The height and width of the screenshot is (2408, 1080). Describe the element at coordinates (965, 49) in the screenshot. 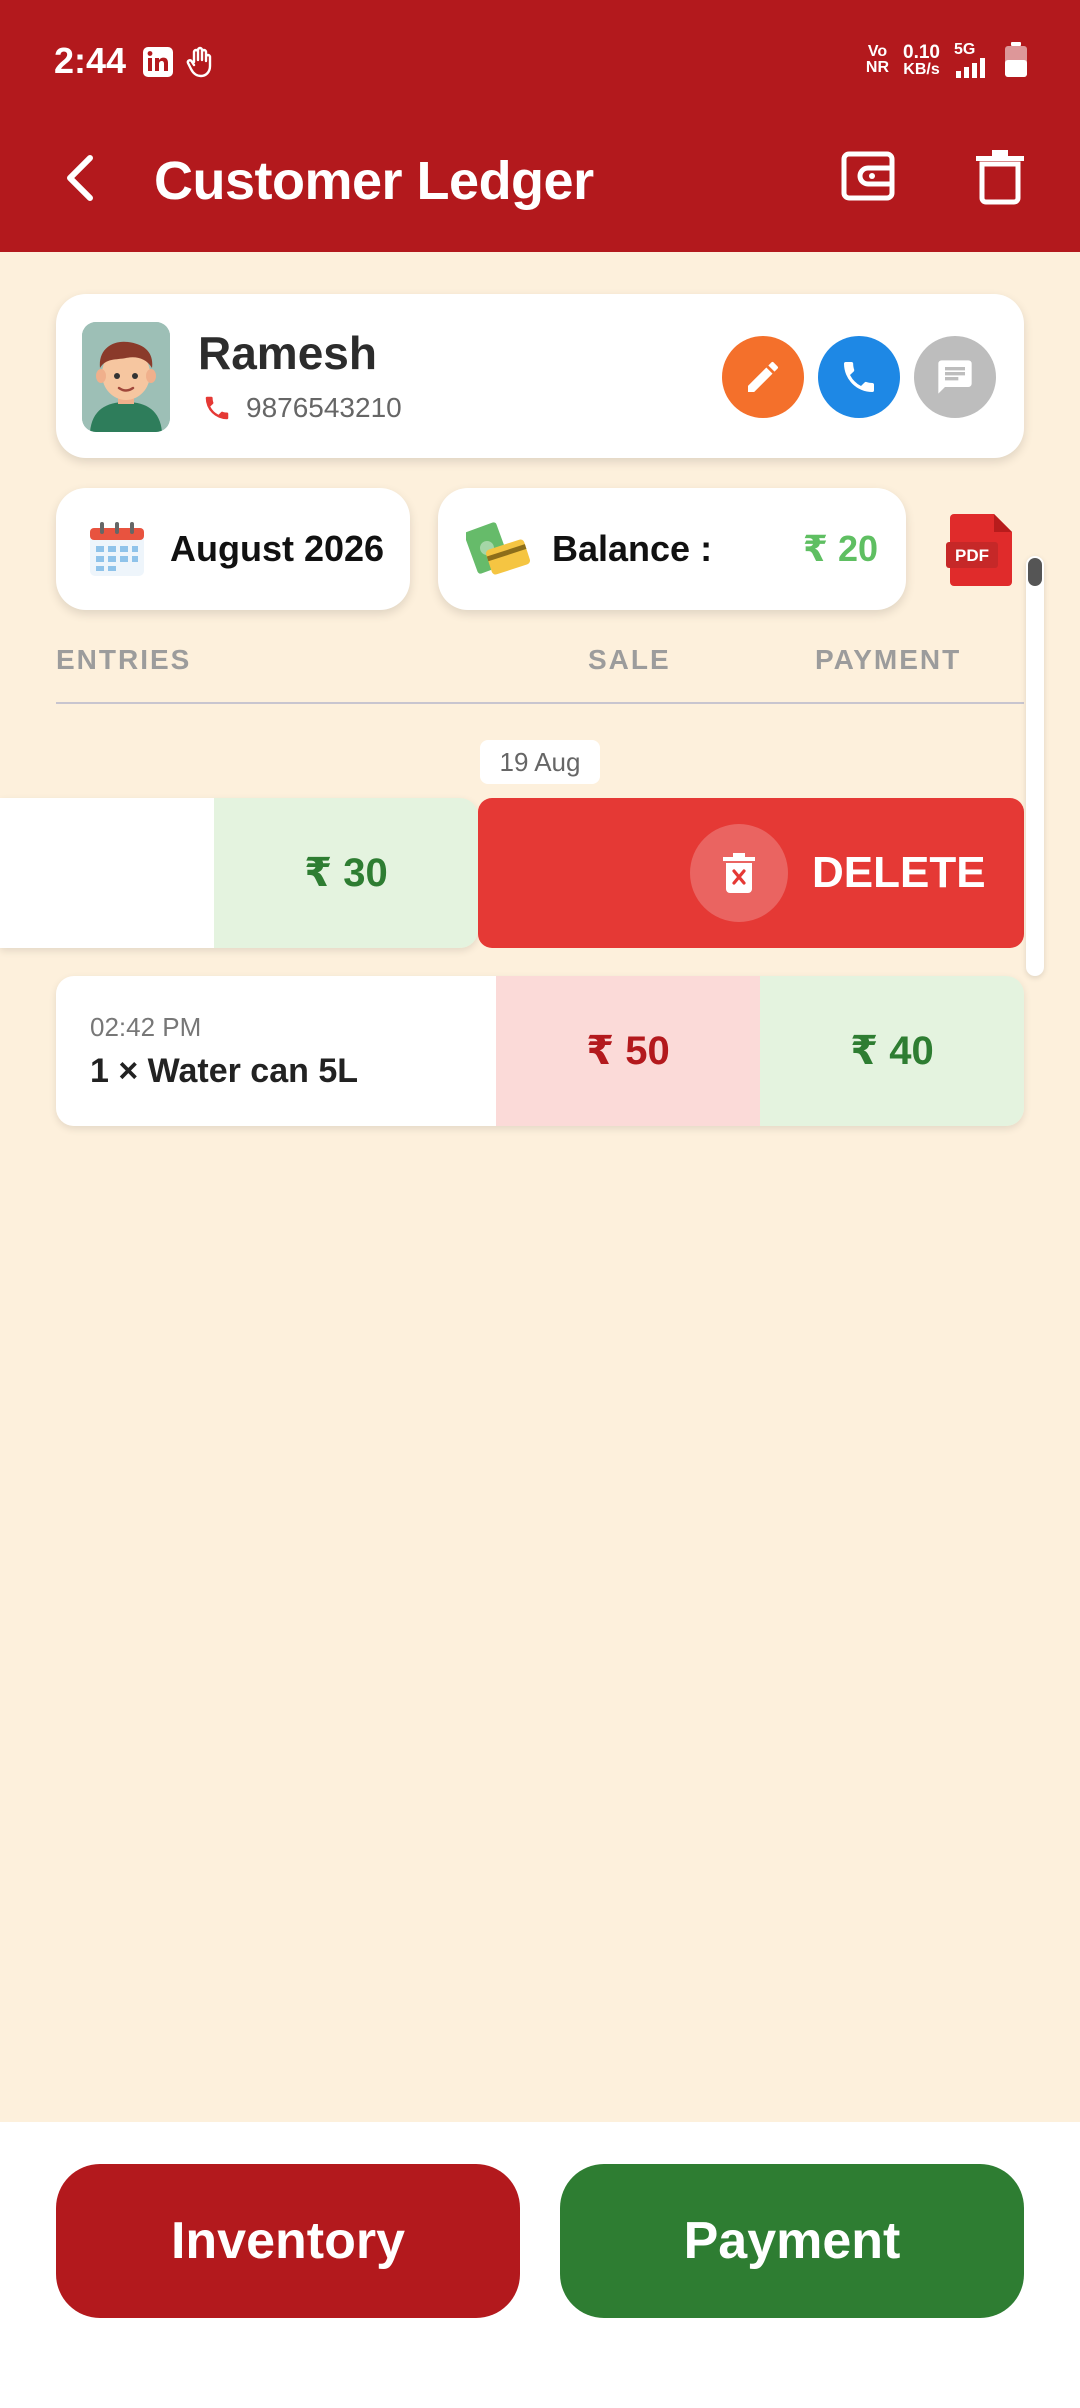

I see `network-type: 5G` at that location.